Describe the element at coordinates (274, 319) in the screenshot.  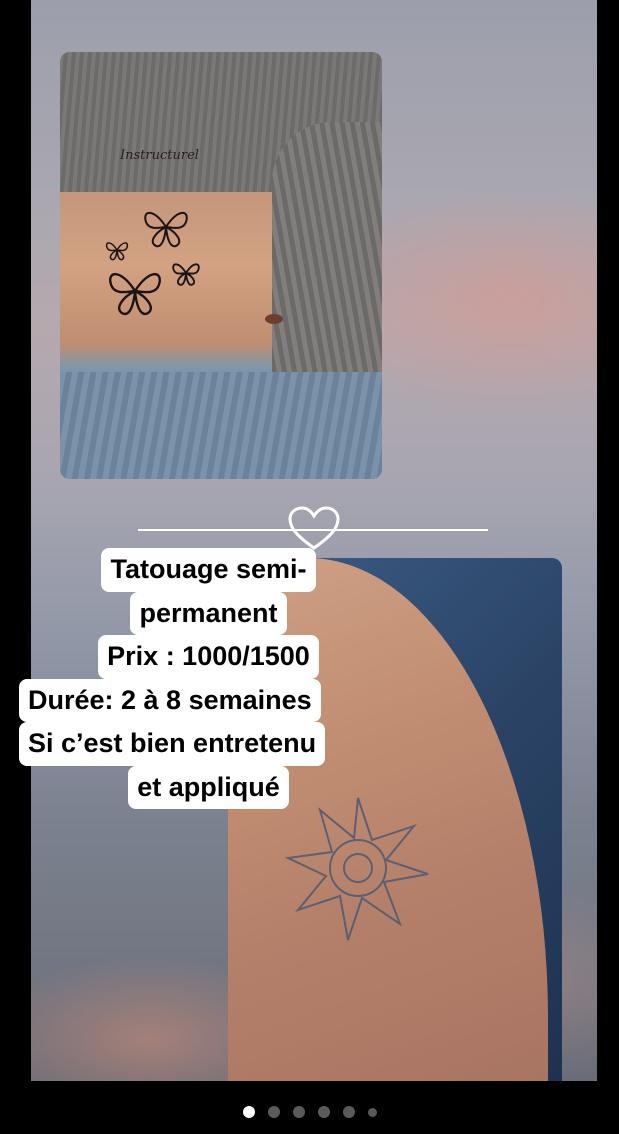
I see `navel` at that location.